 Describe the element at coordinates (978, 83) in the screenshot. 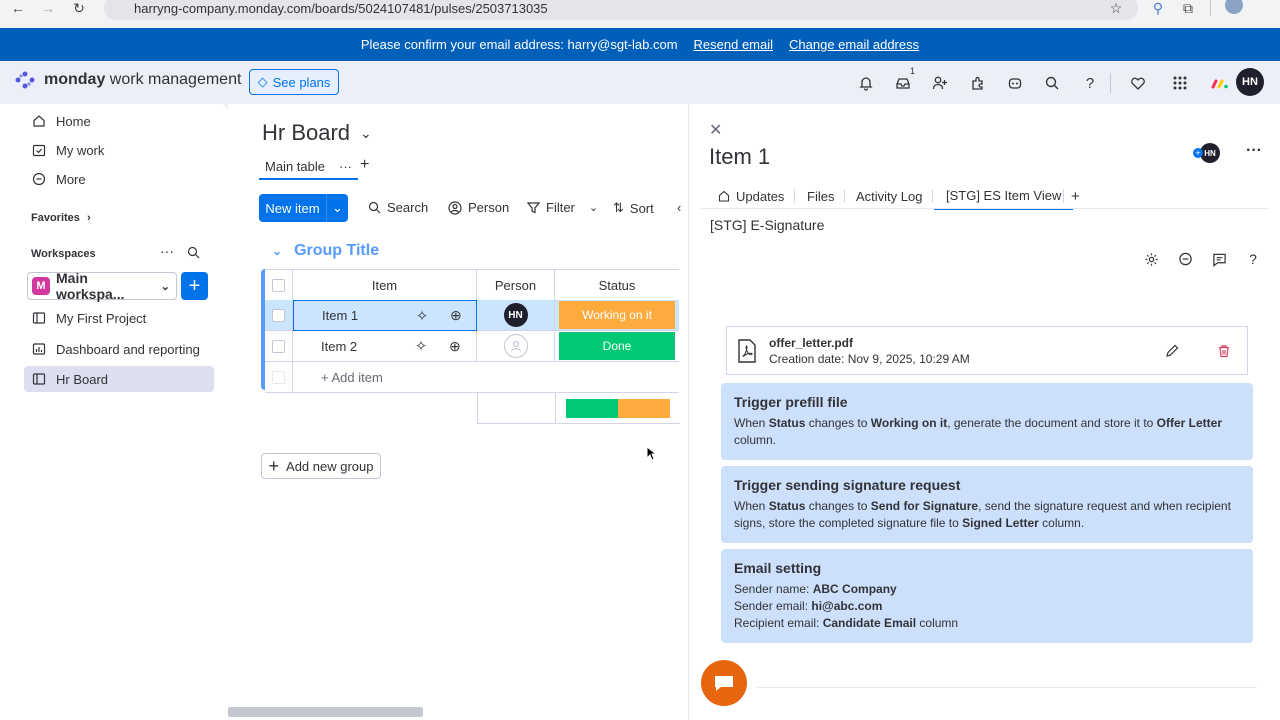

I see `apps-marketplace-icon` at that location.